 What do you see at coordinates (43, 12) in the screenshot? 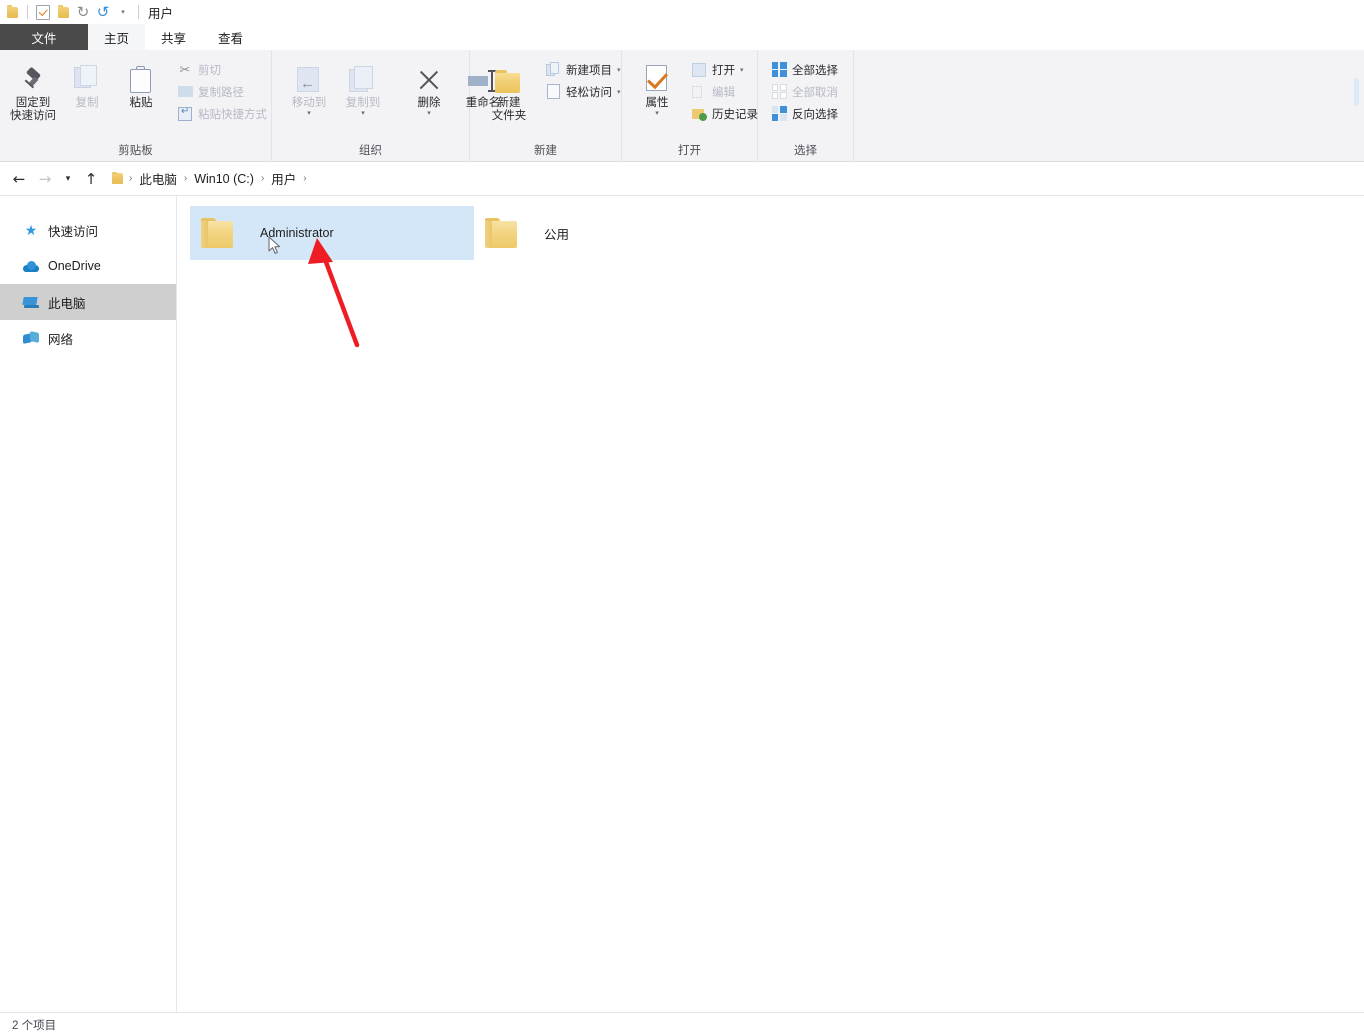
I see `properties-icon` at bounding box center [43, 12].